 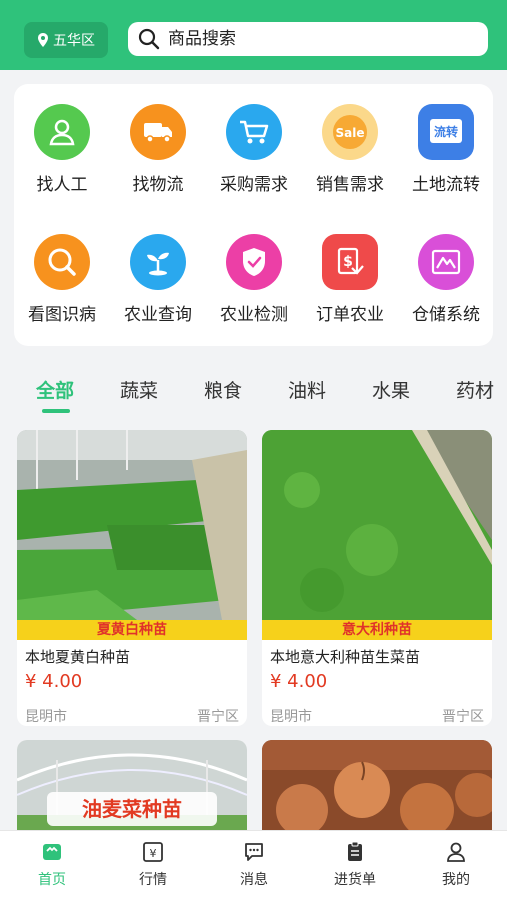 What do you see at coordinates (62, 315) in the screenshot?
I see `grid-item-label: 看图识病` at bounding box center [62, 315].